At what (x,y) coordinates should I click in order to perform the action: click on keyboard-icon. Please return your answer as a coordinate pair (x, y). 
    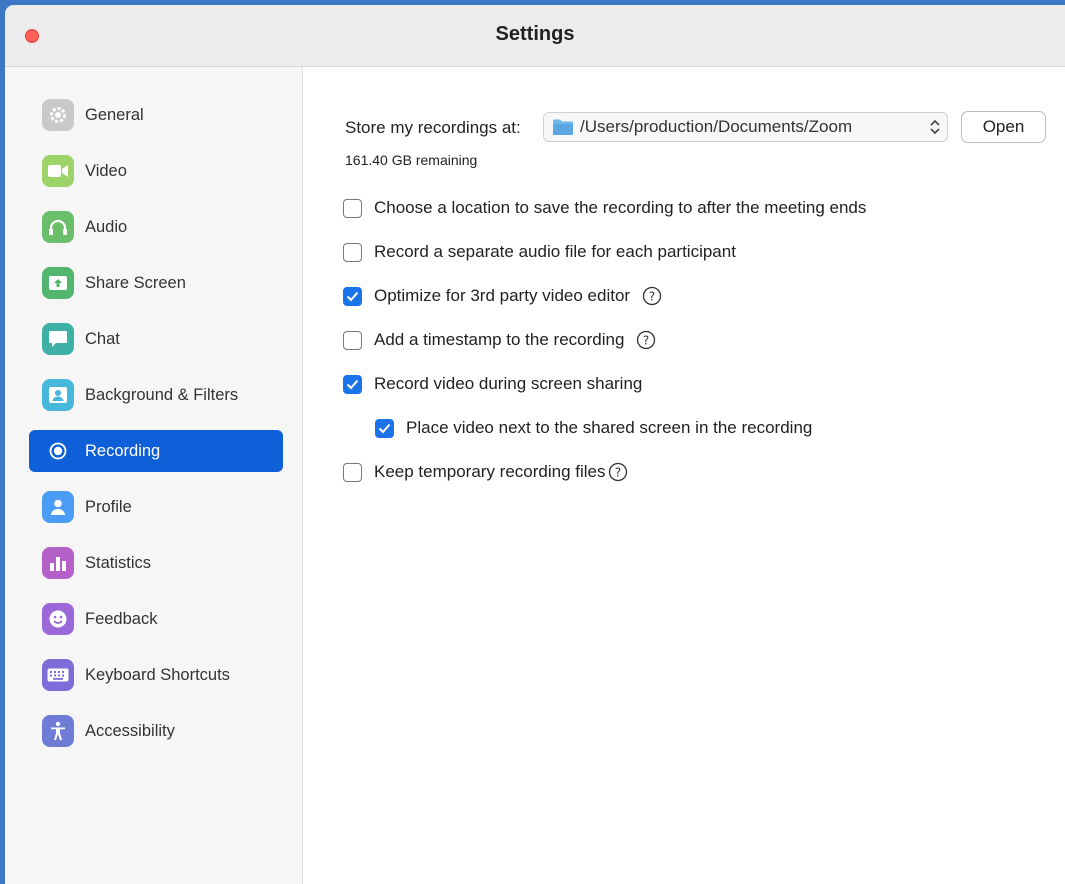
    Looking at the image, I should click on (58, 675).